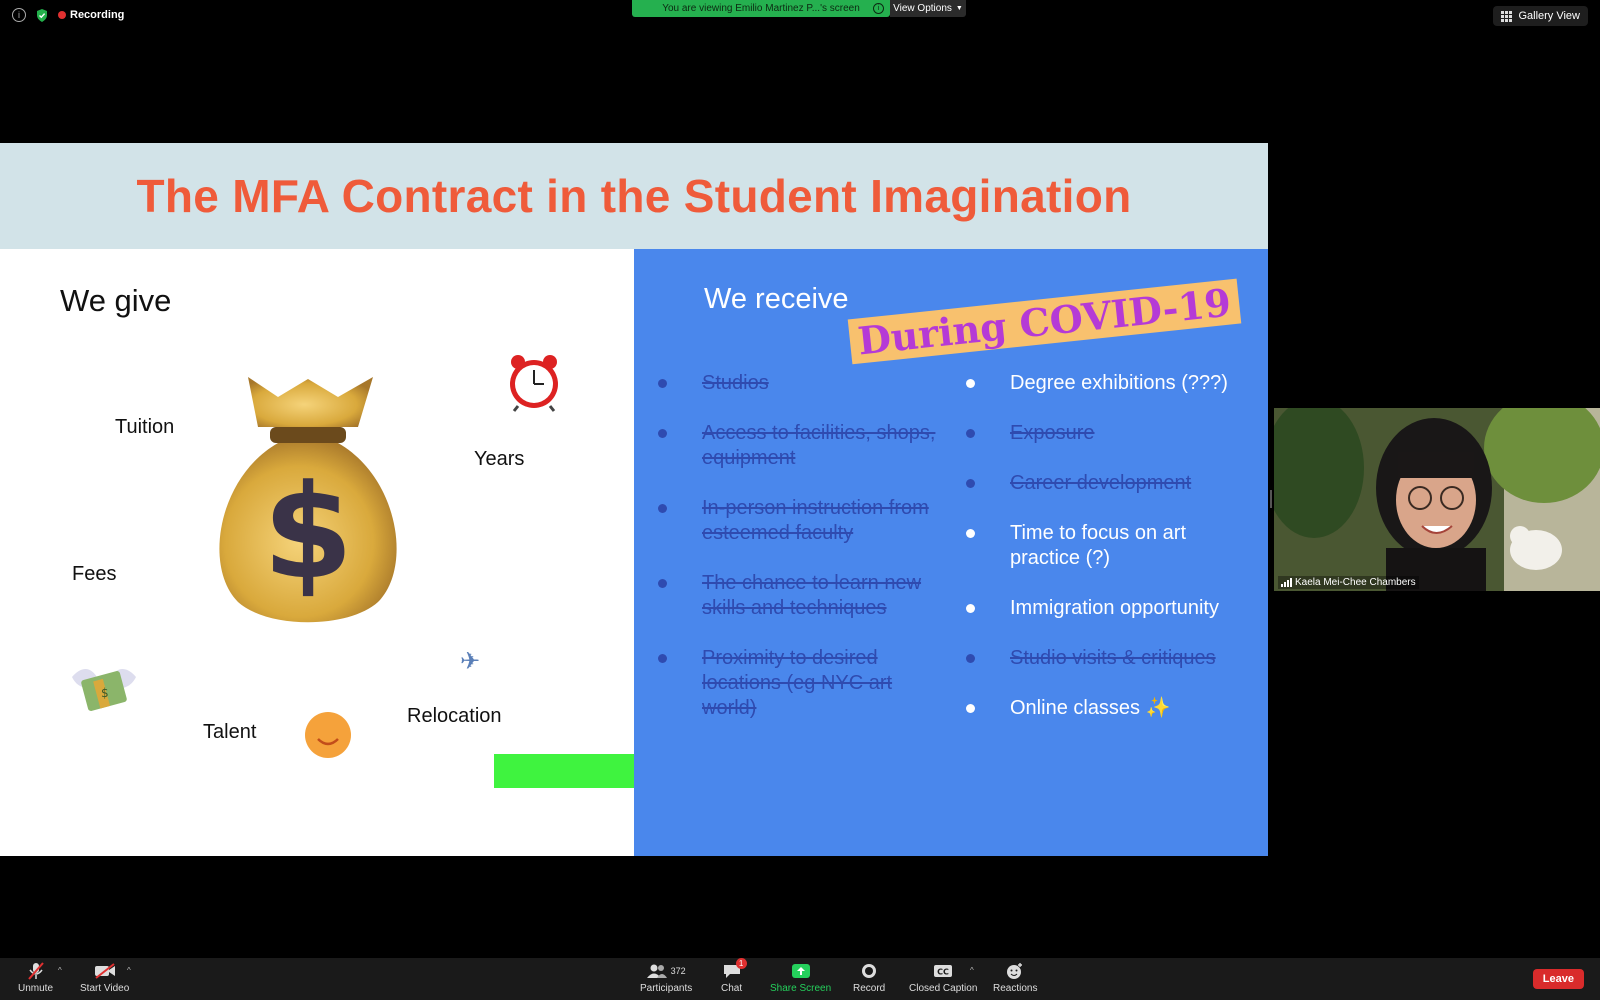 This screenshot has height=1000, width=1600. What do you see at coordinates (104, 689) in the screenshot?
I see `money-with-wings-icon: $` at bounding box center [104, 689].